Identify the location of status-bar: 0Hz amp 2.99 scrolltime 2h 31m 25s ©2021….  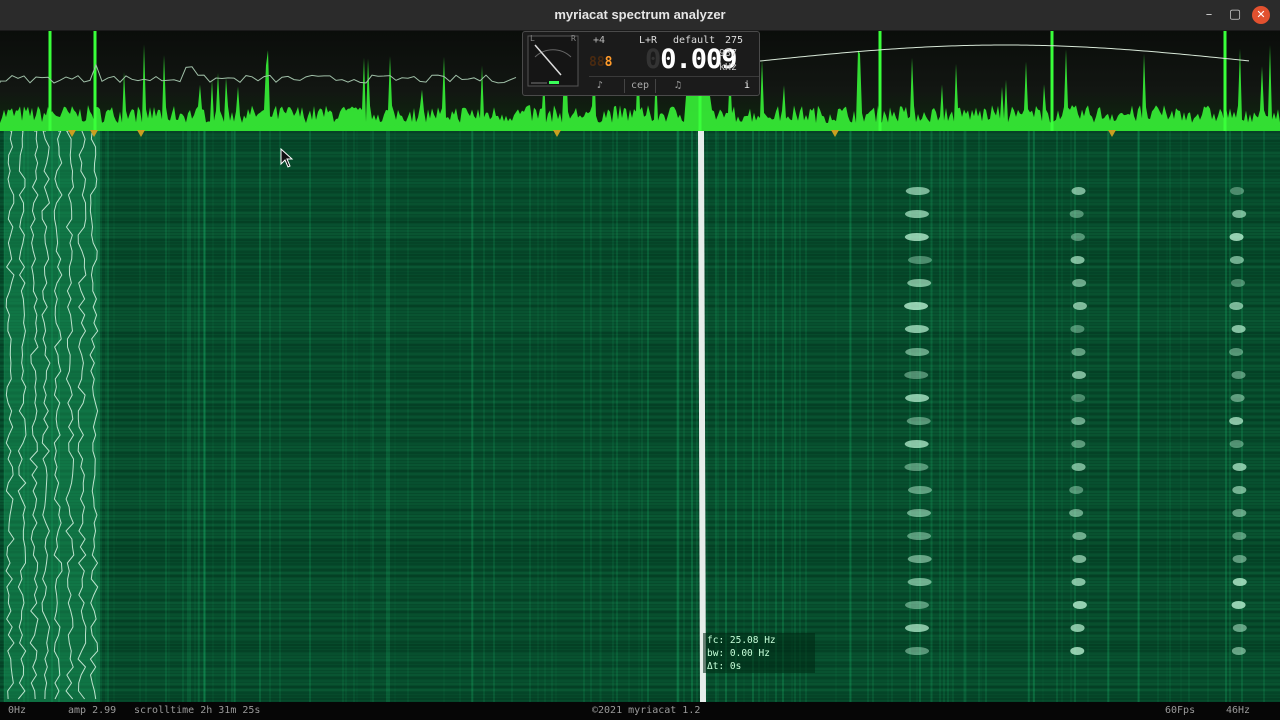
(640, 711).